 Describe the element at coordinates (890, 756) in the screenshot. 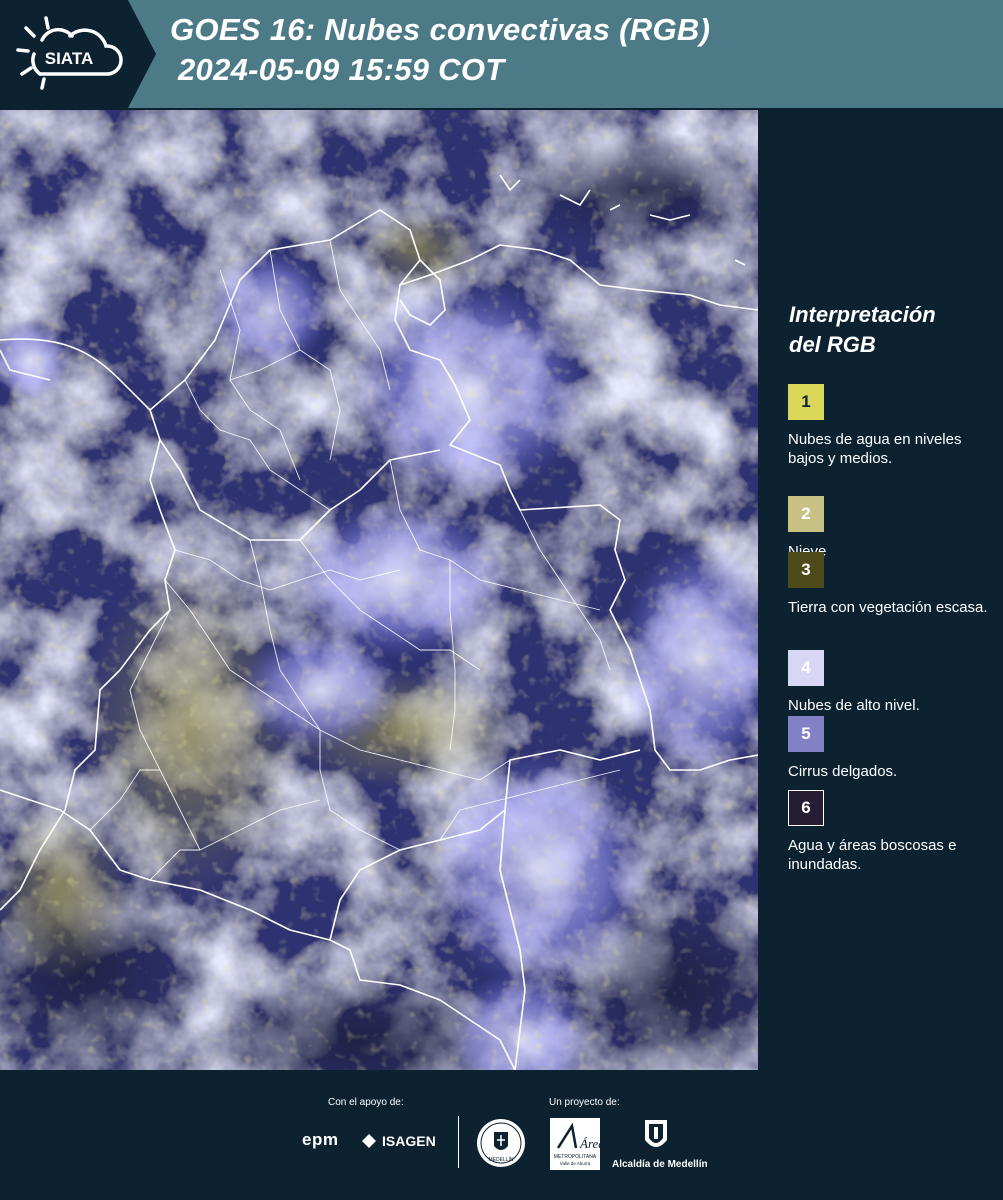

I see `legend-item-5: 5 Cirrus delgados.` at that location.